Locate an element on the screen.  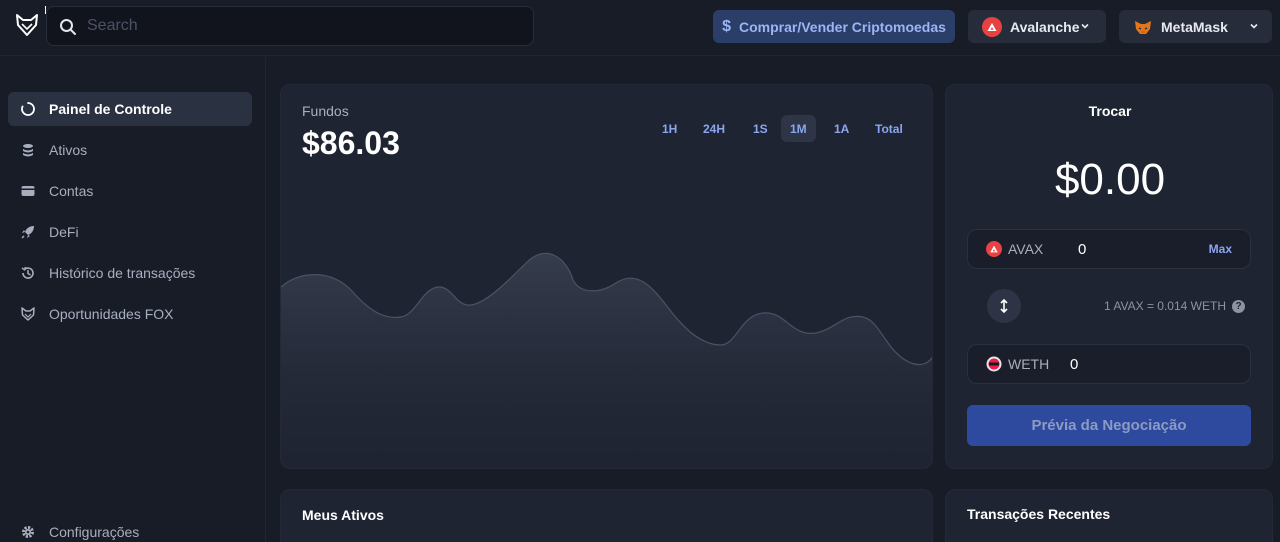
recent-transactions-panel: Transações Recentes is located at coordinates (1109, 515).